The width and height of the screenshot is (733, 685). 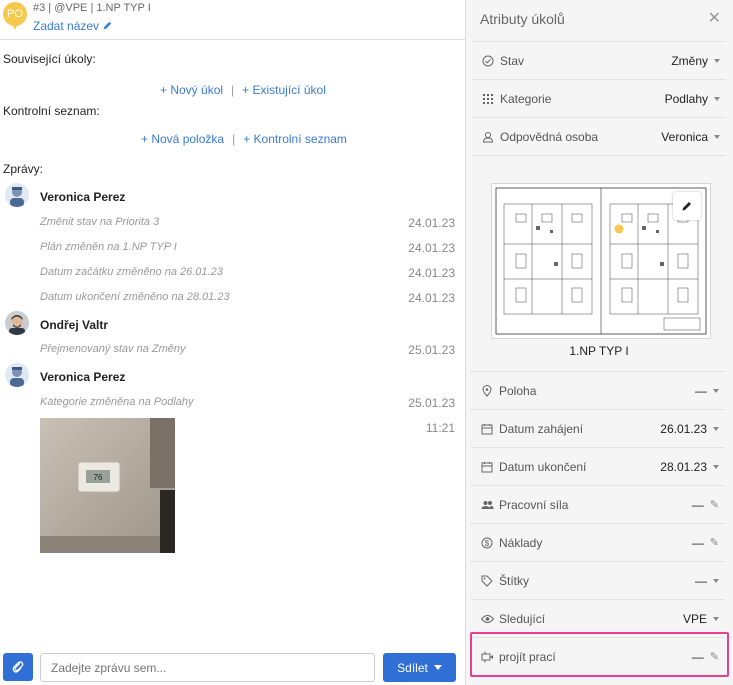 I want to click on close-icon: ✕, so click(x=714, y=18).